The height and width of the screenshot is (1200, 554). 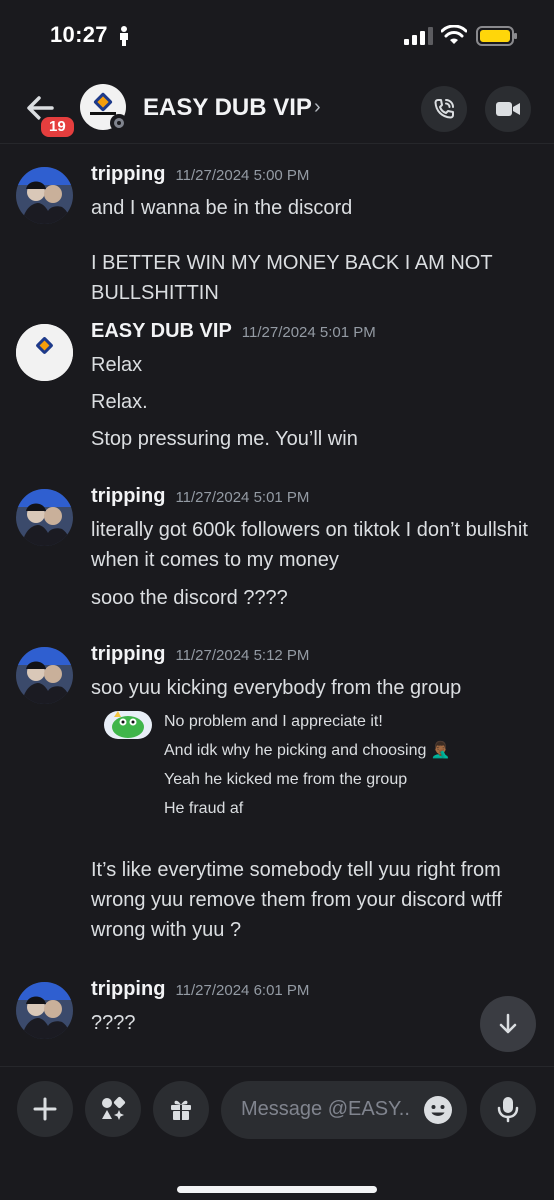 I want to click on chevron-right-icon: ›, so click(x=317, y=107).